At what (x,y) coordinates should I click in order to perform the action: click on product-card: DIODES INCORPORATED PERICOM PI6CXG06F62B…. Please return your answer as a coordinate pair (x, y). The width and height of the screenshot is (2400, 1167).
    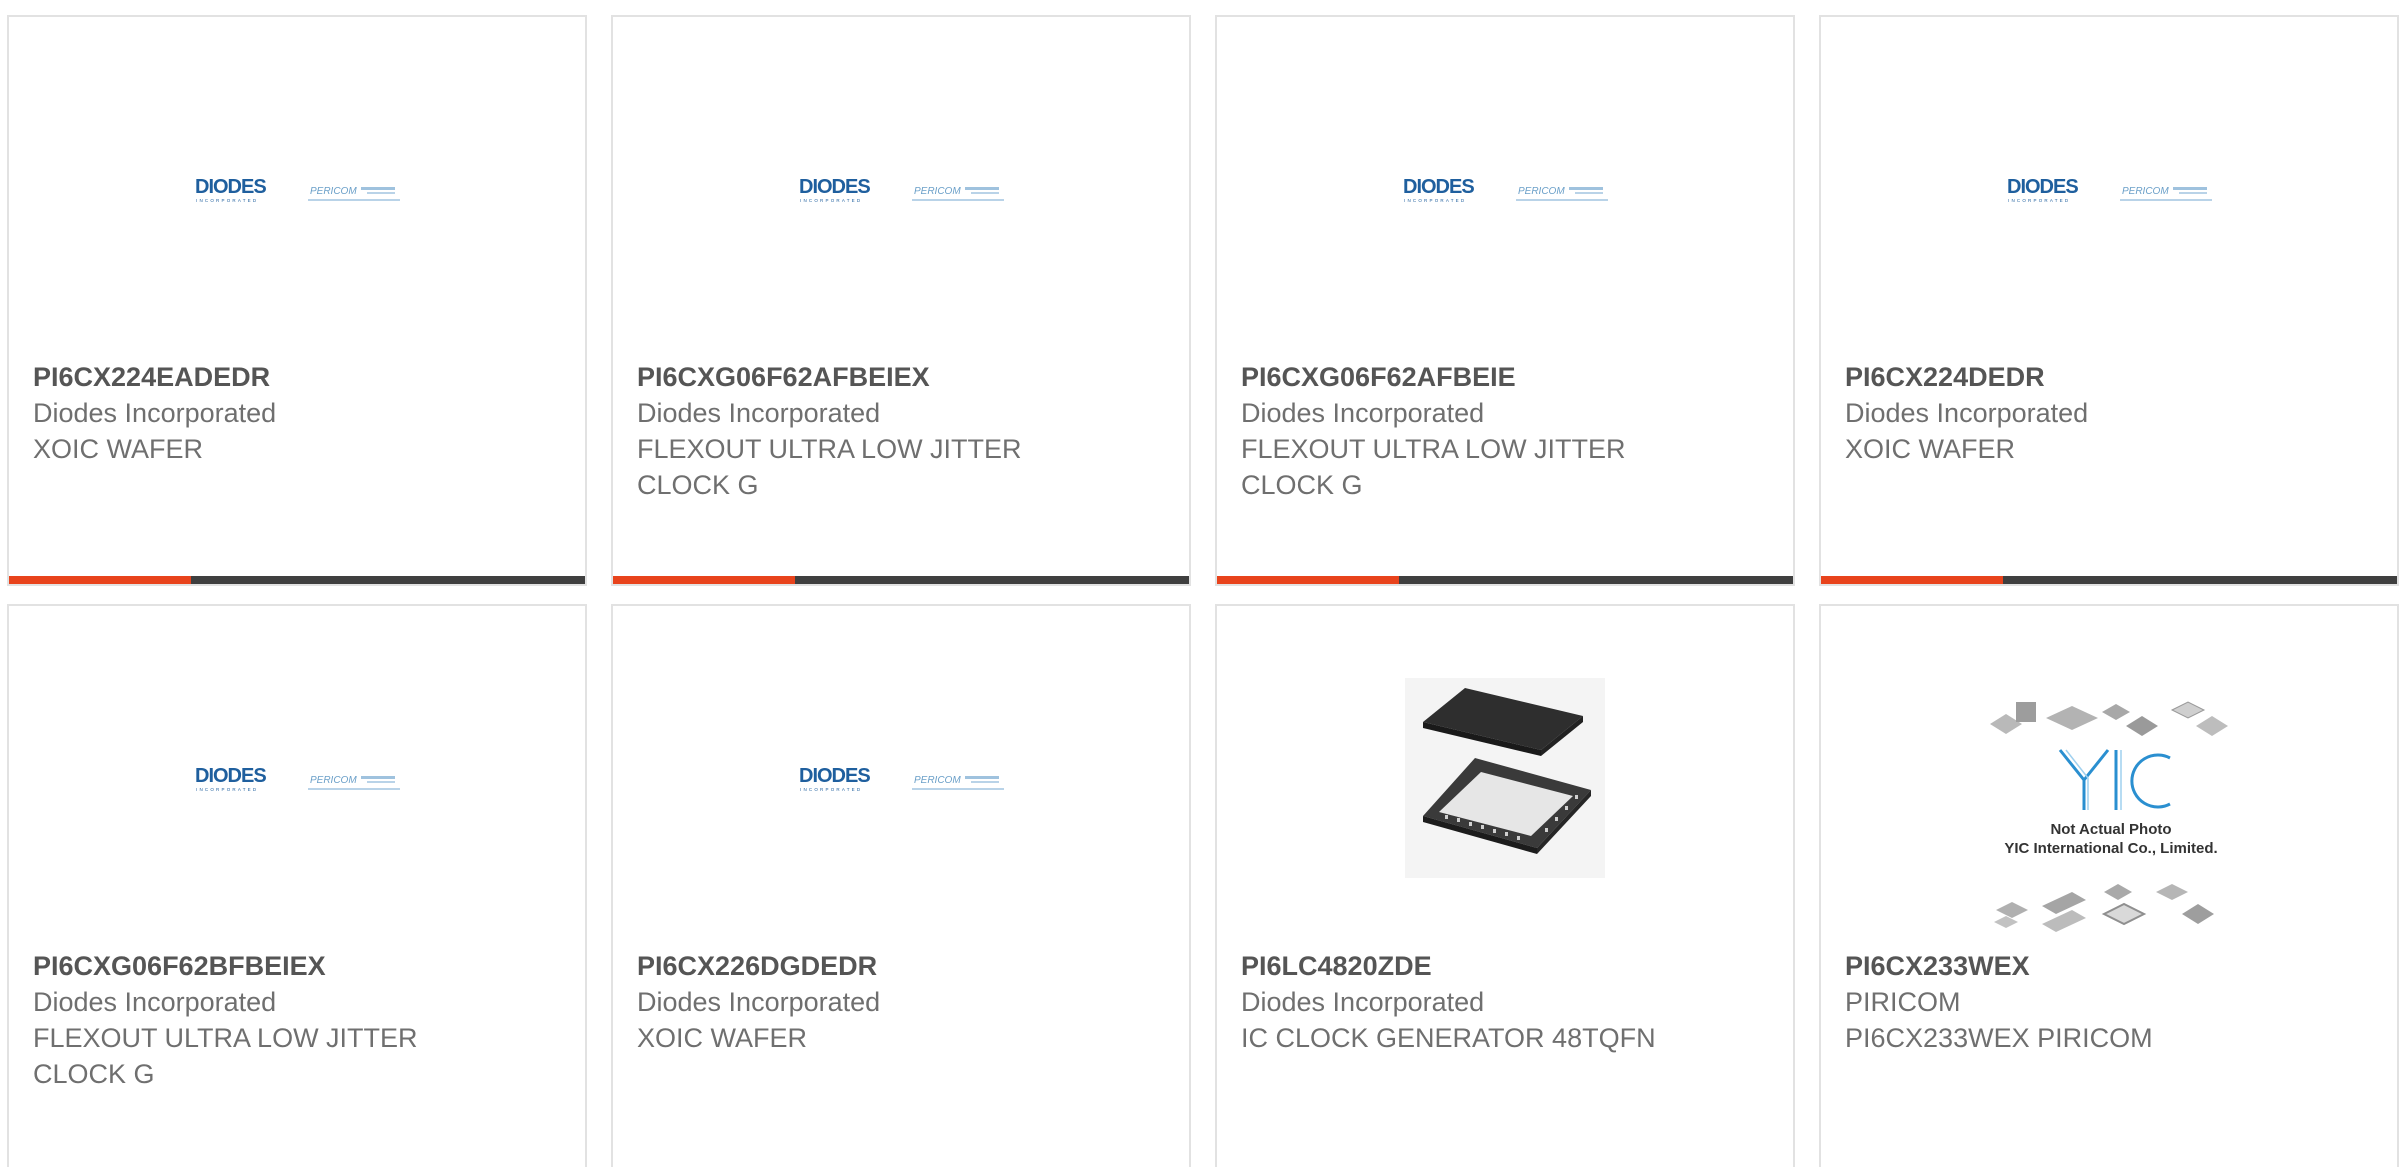
    Looking at the image, I should click on (297, 885).